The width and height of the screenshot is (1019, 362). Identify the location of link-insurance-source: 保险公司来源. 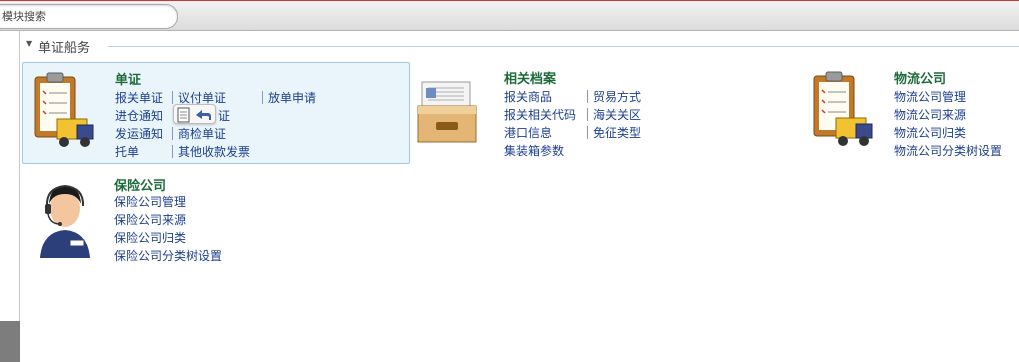
(150, 219).